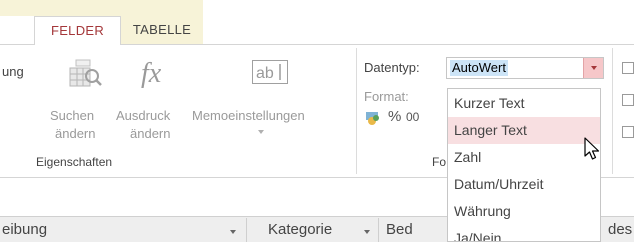 The height and width of the screenshot is (244, 634). I want to click on ausdruck-aendern-button: fx Ausdruck ändern, so click(153, 107).